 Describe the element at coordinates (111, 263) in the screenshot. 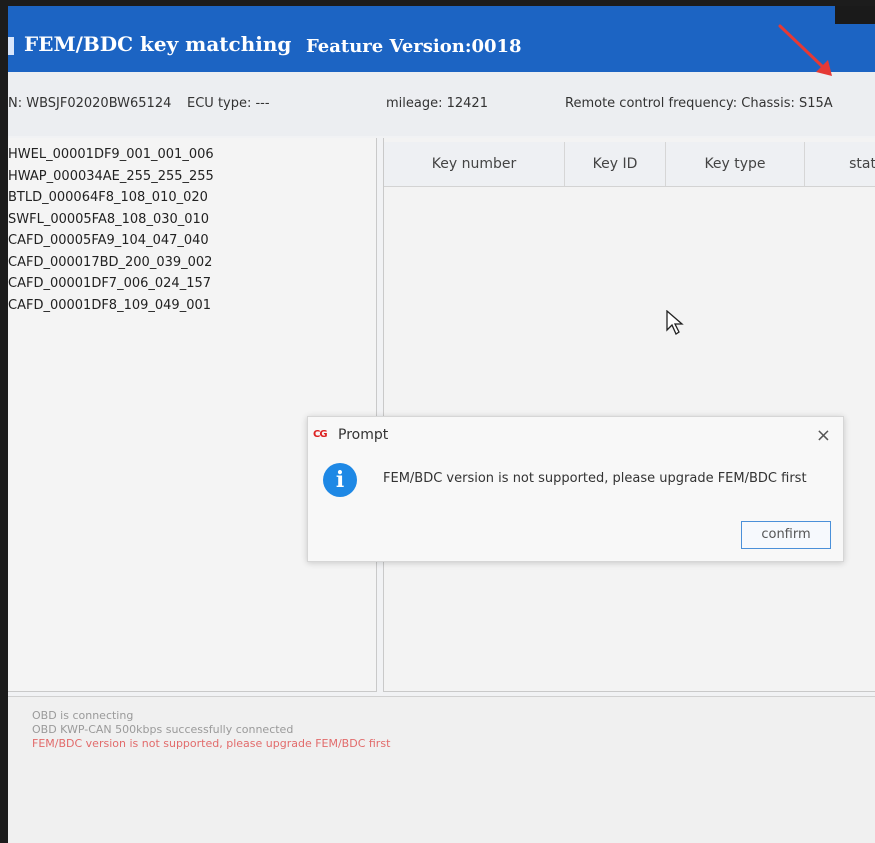

I see `module-item: CAFD_000017BD_200_039_002` at that location.